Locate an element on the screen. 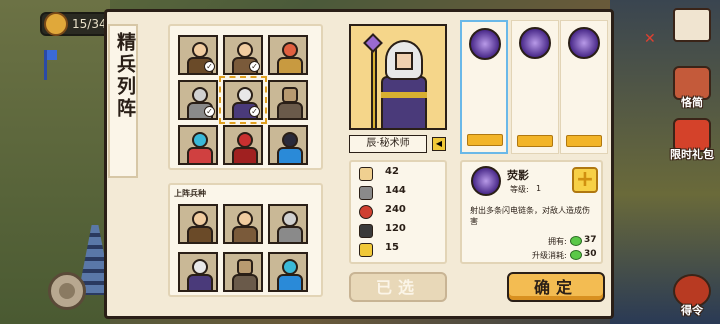 Image resolution: width=720 pixels, height=324 pixels. lightning-icon is located at coordinates (366, 250).